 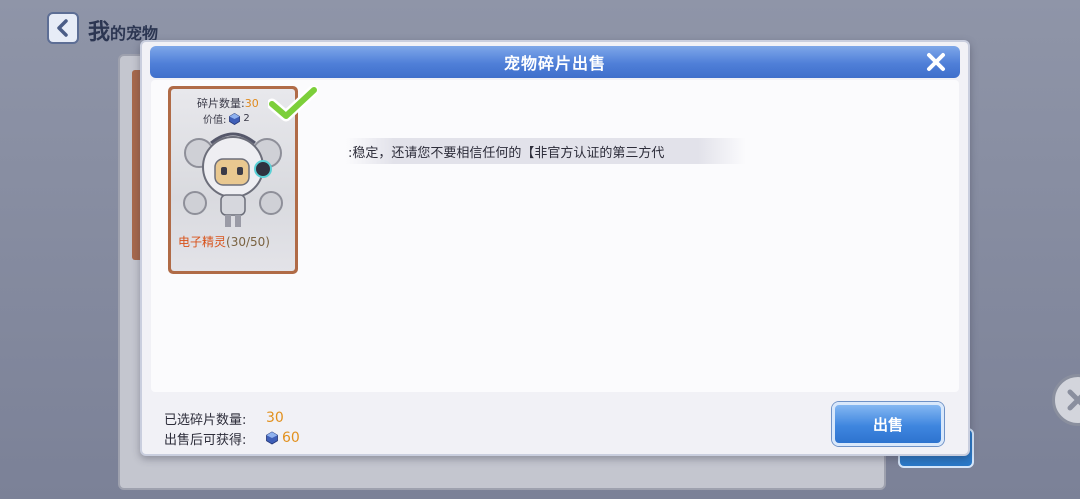 I want to click on selected-count-row: 已选碎片数量: 30, so click(x=232, y=418).